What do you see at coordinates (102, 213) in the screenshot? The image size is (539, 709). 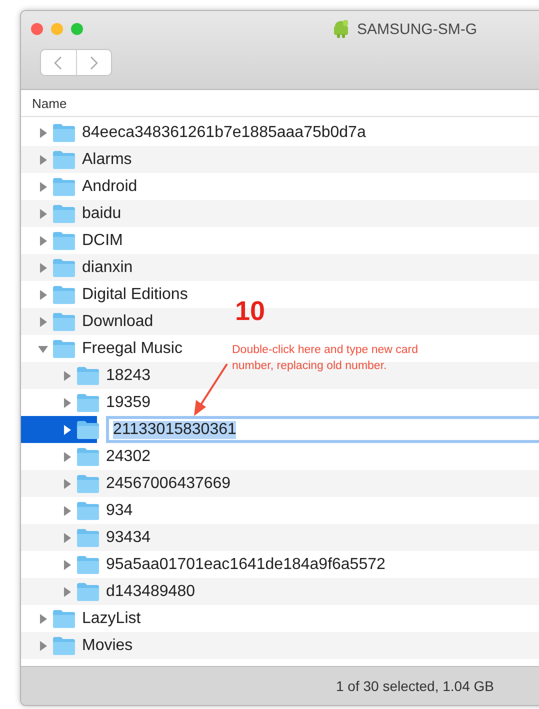 I see `file-name: baidu` at bounding box center [102, 213].